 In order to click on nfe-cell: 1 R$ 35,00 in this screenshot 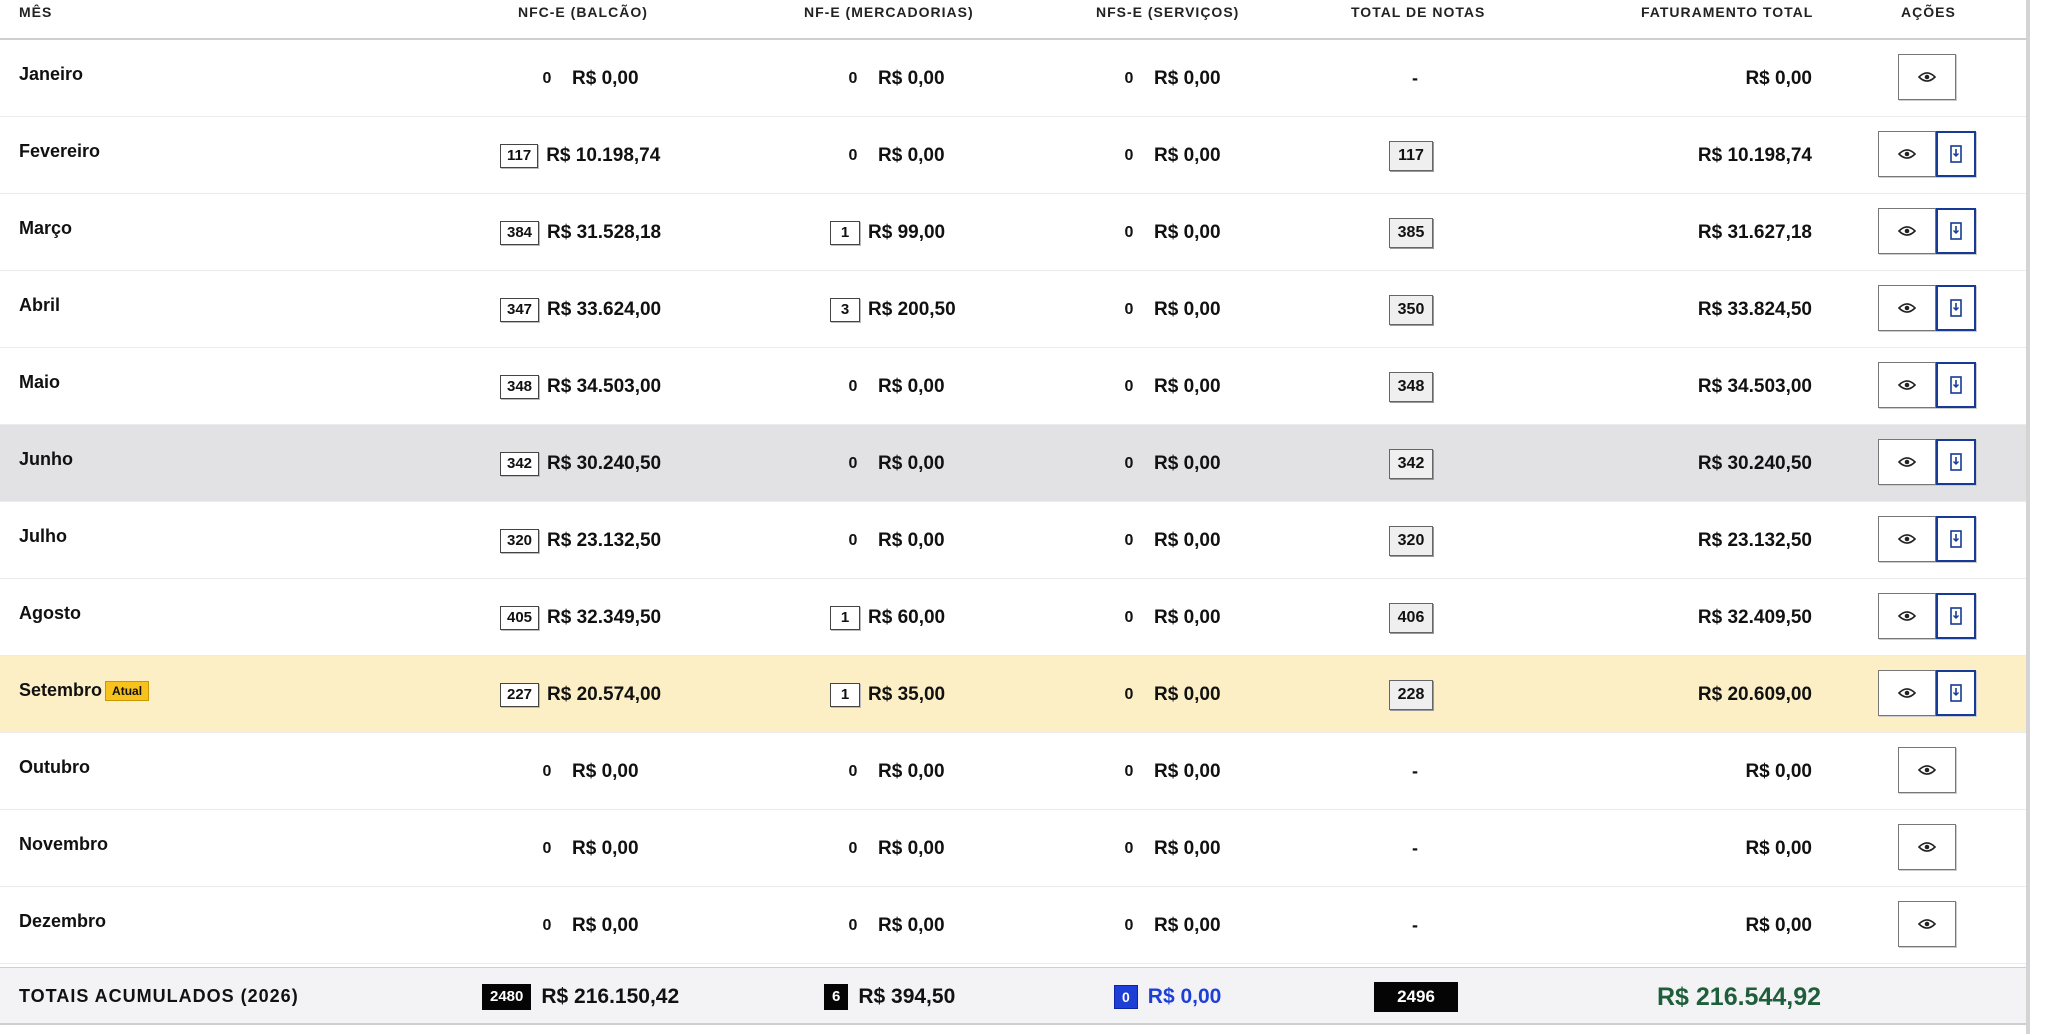, I will do `click(887, 694)`.